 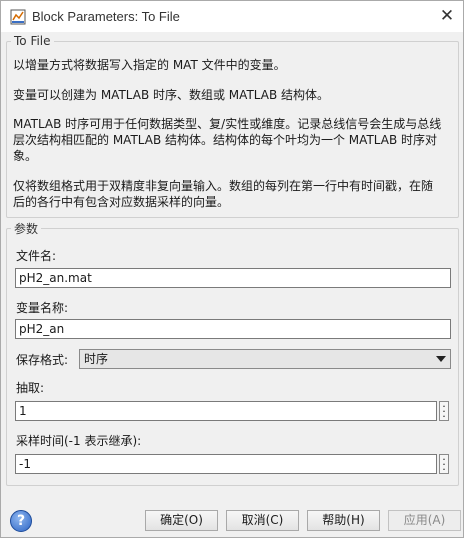 What do you see at coordinates (30, 388) in the screenshot?
I see `decimation-label: 抽取:` at bounding box center [30, 388].